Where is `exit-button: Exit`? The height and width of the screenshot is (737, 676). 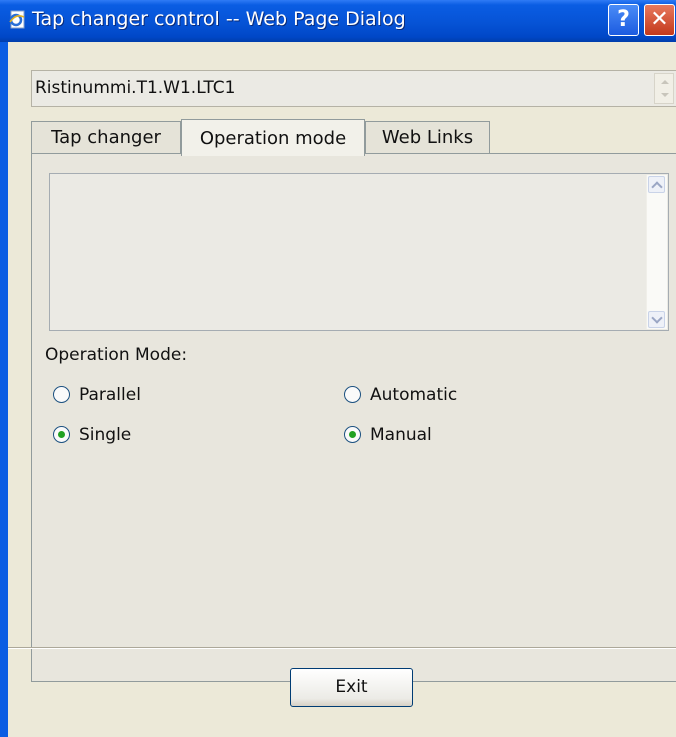 exit-button: Exit is located at coordinates (351, 687).